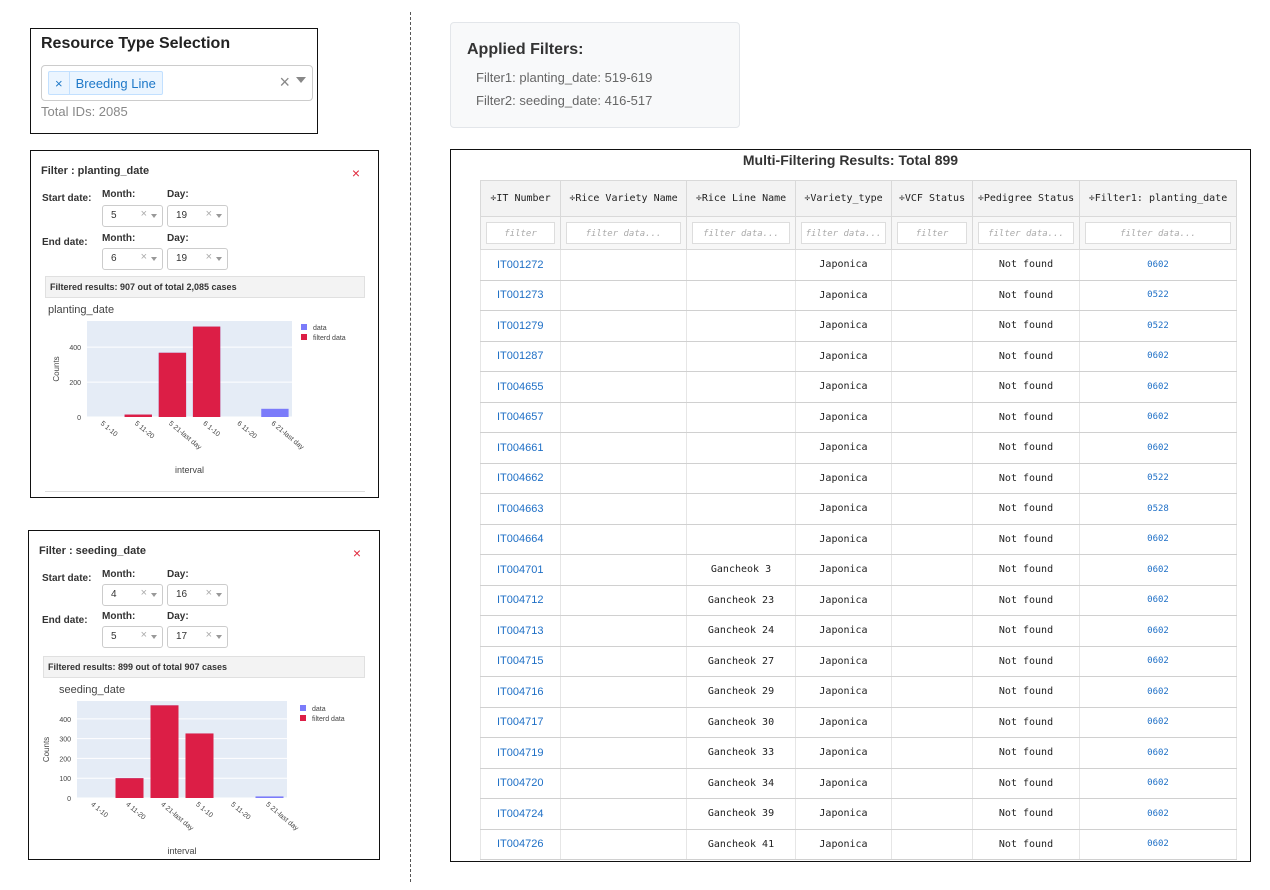 Image resolution: width=1270 pixels, height=890 pixels. Describe the element at coordinates (520, 295) in the screenshot. I see `it-number-link: IT001273` at that location.